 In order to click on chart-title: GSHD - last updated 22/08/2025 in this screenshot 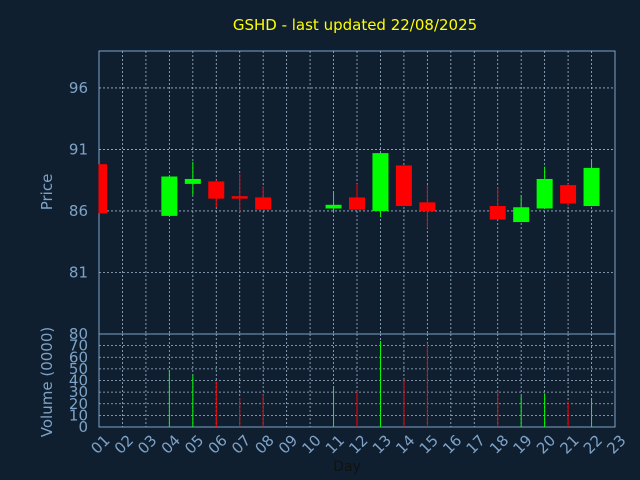, I will do `click(355, 25)`.